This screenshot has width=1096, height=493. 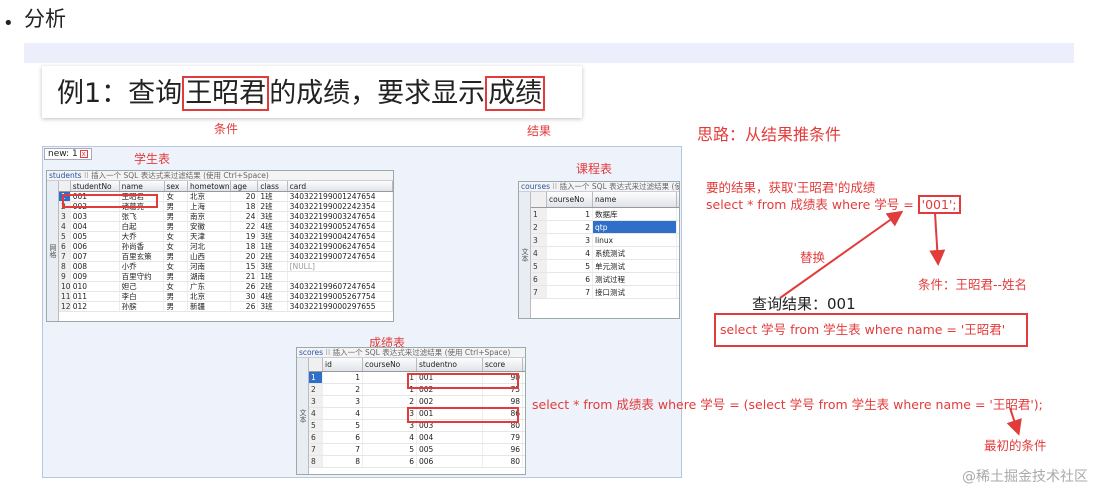 What do you see at coordinates (937, 239) in the screenshot?
I see `condition-arrow` at bounding box center [937, 239].